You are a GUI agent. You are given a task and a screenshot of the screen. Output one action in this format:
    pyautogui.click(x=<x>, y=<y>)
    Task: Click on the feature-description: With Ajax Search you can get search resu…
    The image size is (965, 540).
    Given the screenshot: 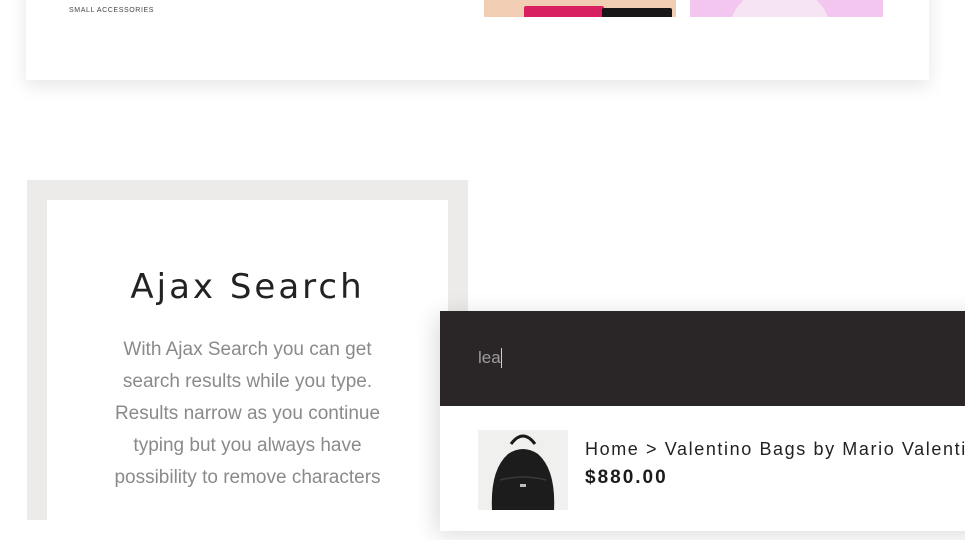 What is the action you would take?
    pyautogui.click(x=247, y=413)
    